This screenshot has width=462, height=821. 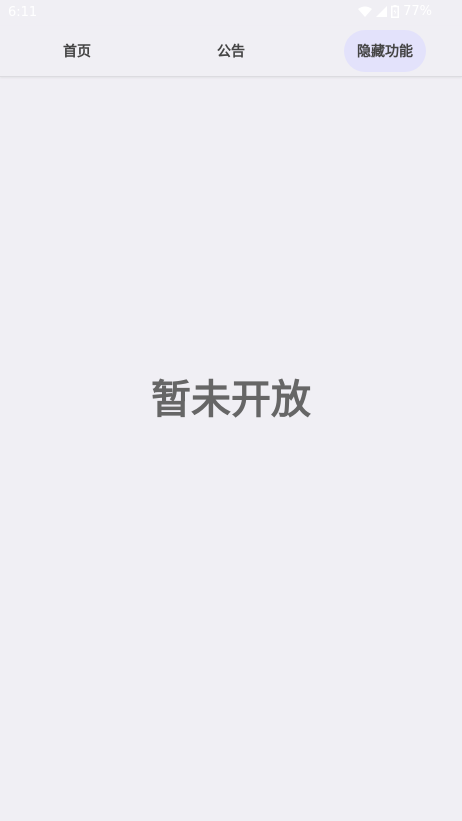 I want to click on tab-notice: 公告, so click(x=231, y=51).